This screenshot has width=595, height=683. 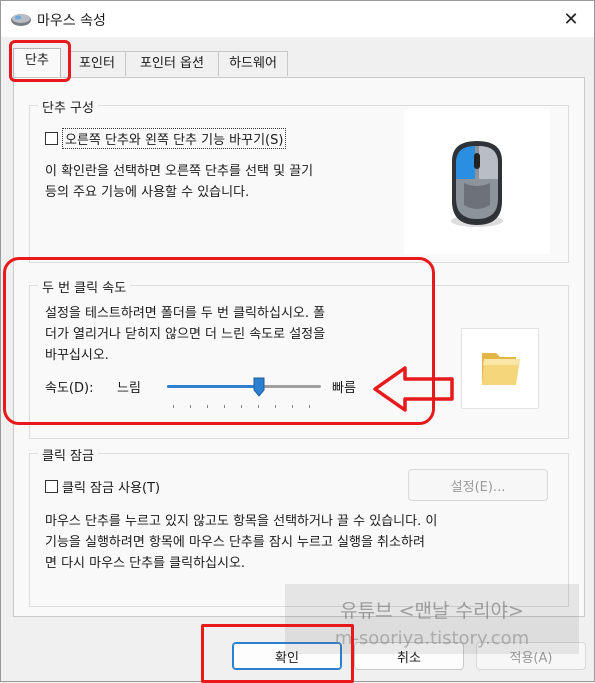 What do you see at coordinates (71, 21) in the screenshot?
I see `window-title: 마우스 속성` at bounding box center [71, 21].